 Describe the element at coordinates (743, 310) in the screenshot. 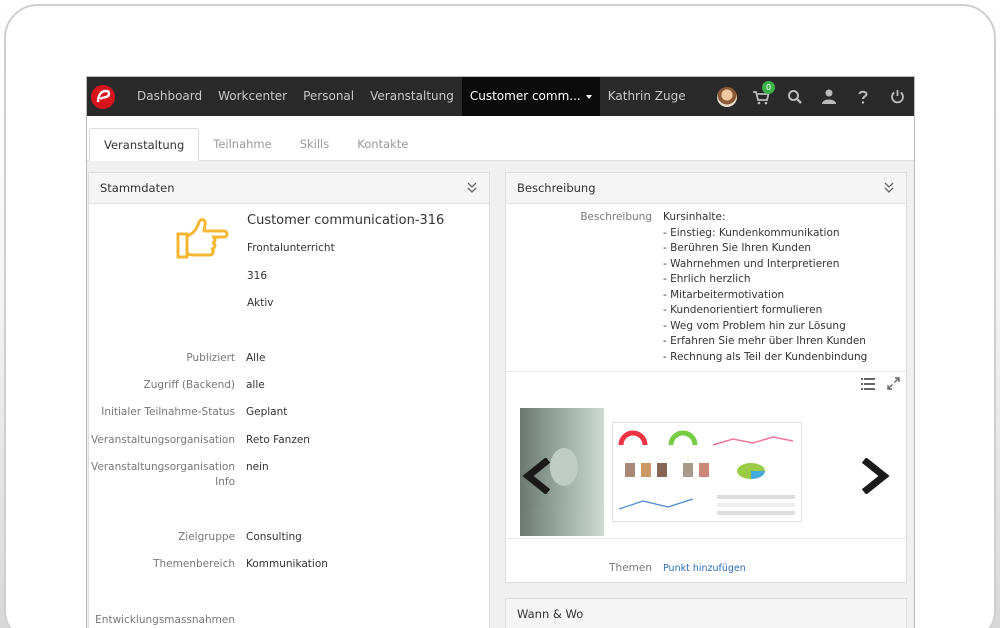

I see `description-line: - Kundenorientiert formulieren` at that location.